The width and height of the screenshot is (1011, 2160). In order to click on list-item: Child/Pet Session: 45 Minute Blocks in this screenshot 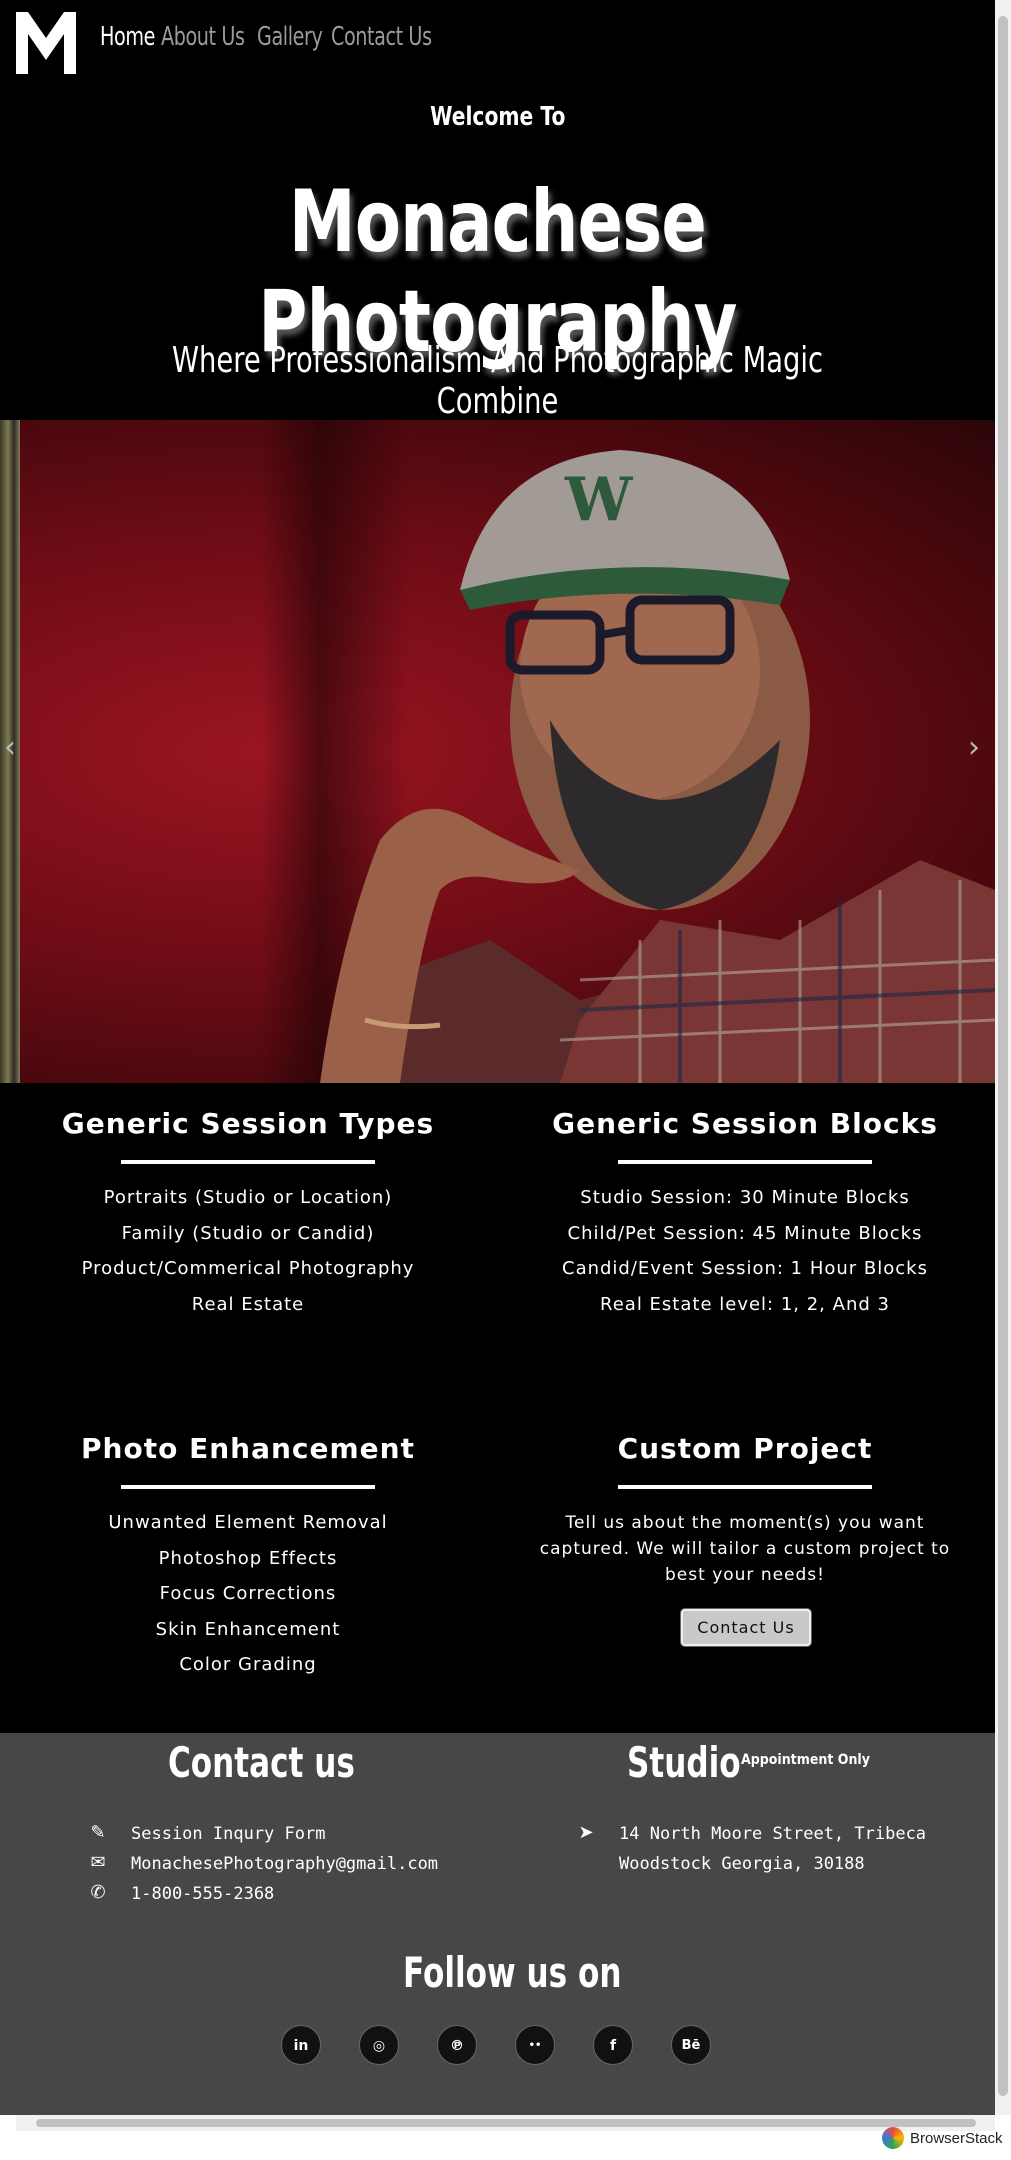, I will do `click(745, 1233)`.